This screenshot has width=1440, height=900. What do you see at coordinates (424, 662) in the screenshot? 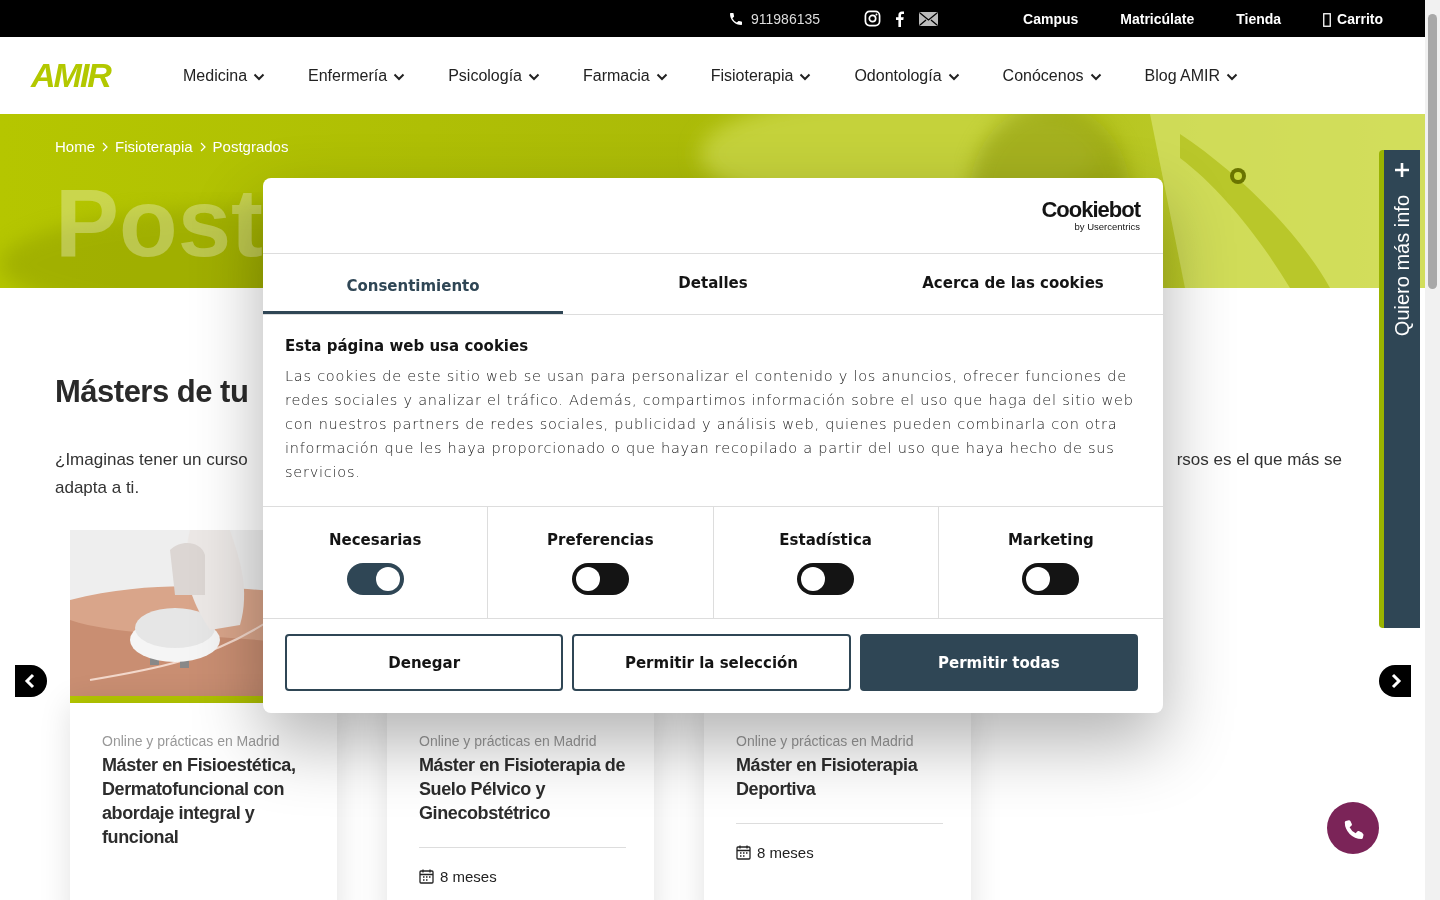
I see `dialog-button: Denegar` at bounding box center [424, 662].